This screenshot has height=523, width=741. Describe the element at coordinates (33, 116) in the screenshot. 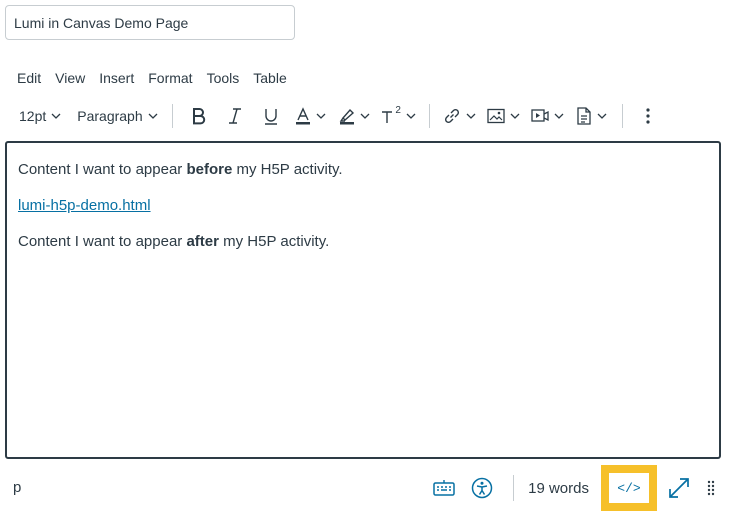

I see `font-size-value: 12pt` at that location.